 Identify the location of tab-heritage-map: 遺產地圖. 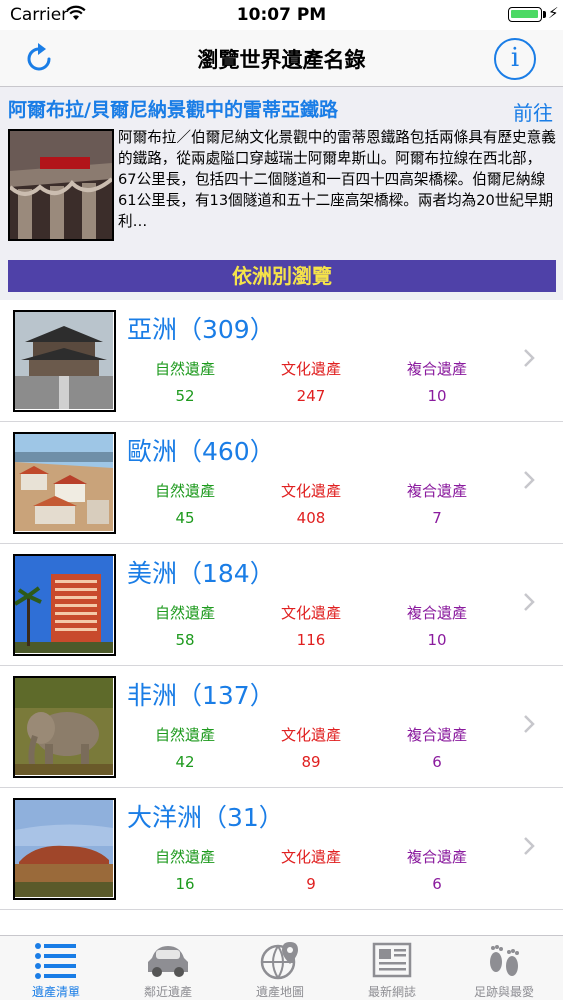
(280, 968).